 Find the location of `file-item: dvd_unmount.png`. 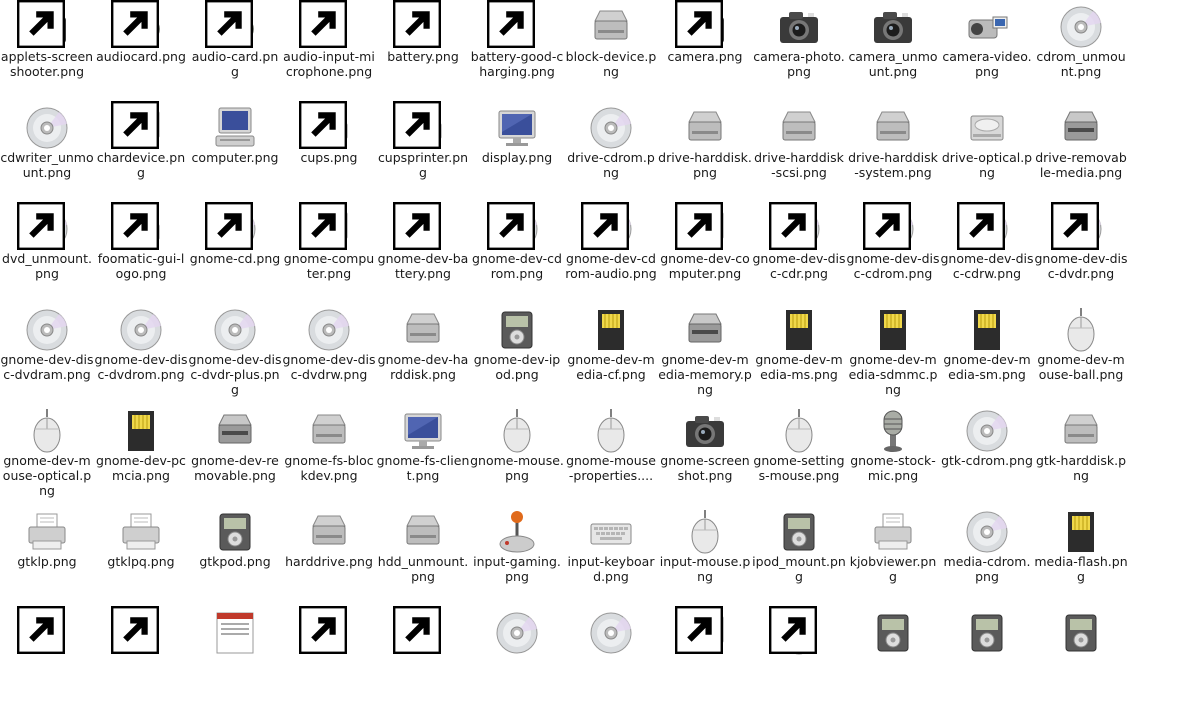

file-item: dvd_unmount.png is located at coordinates (47, 252).